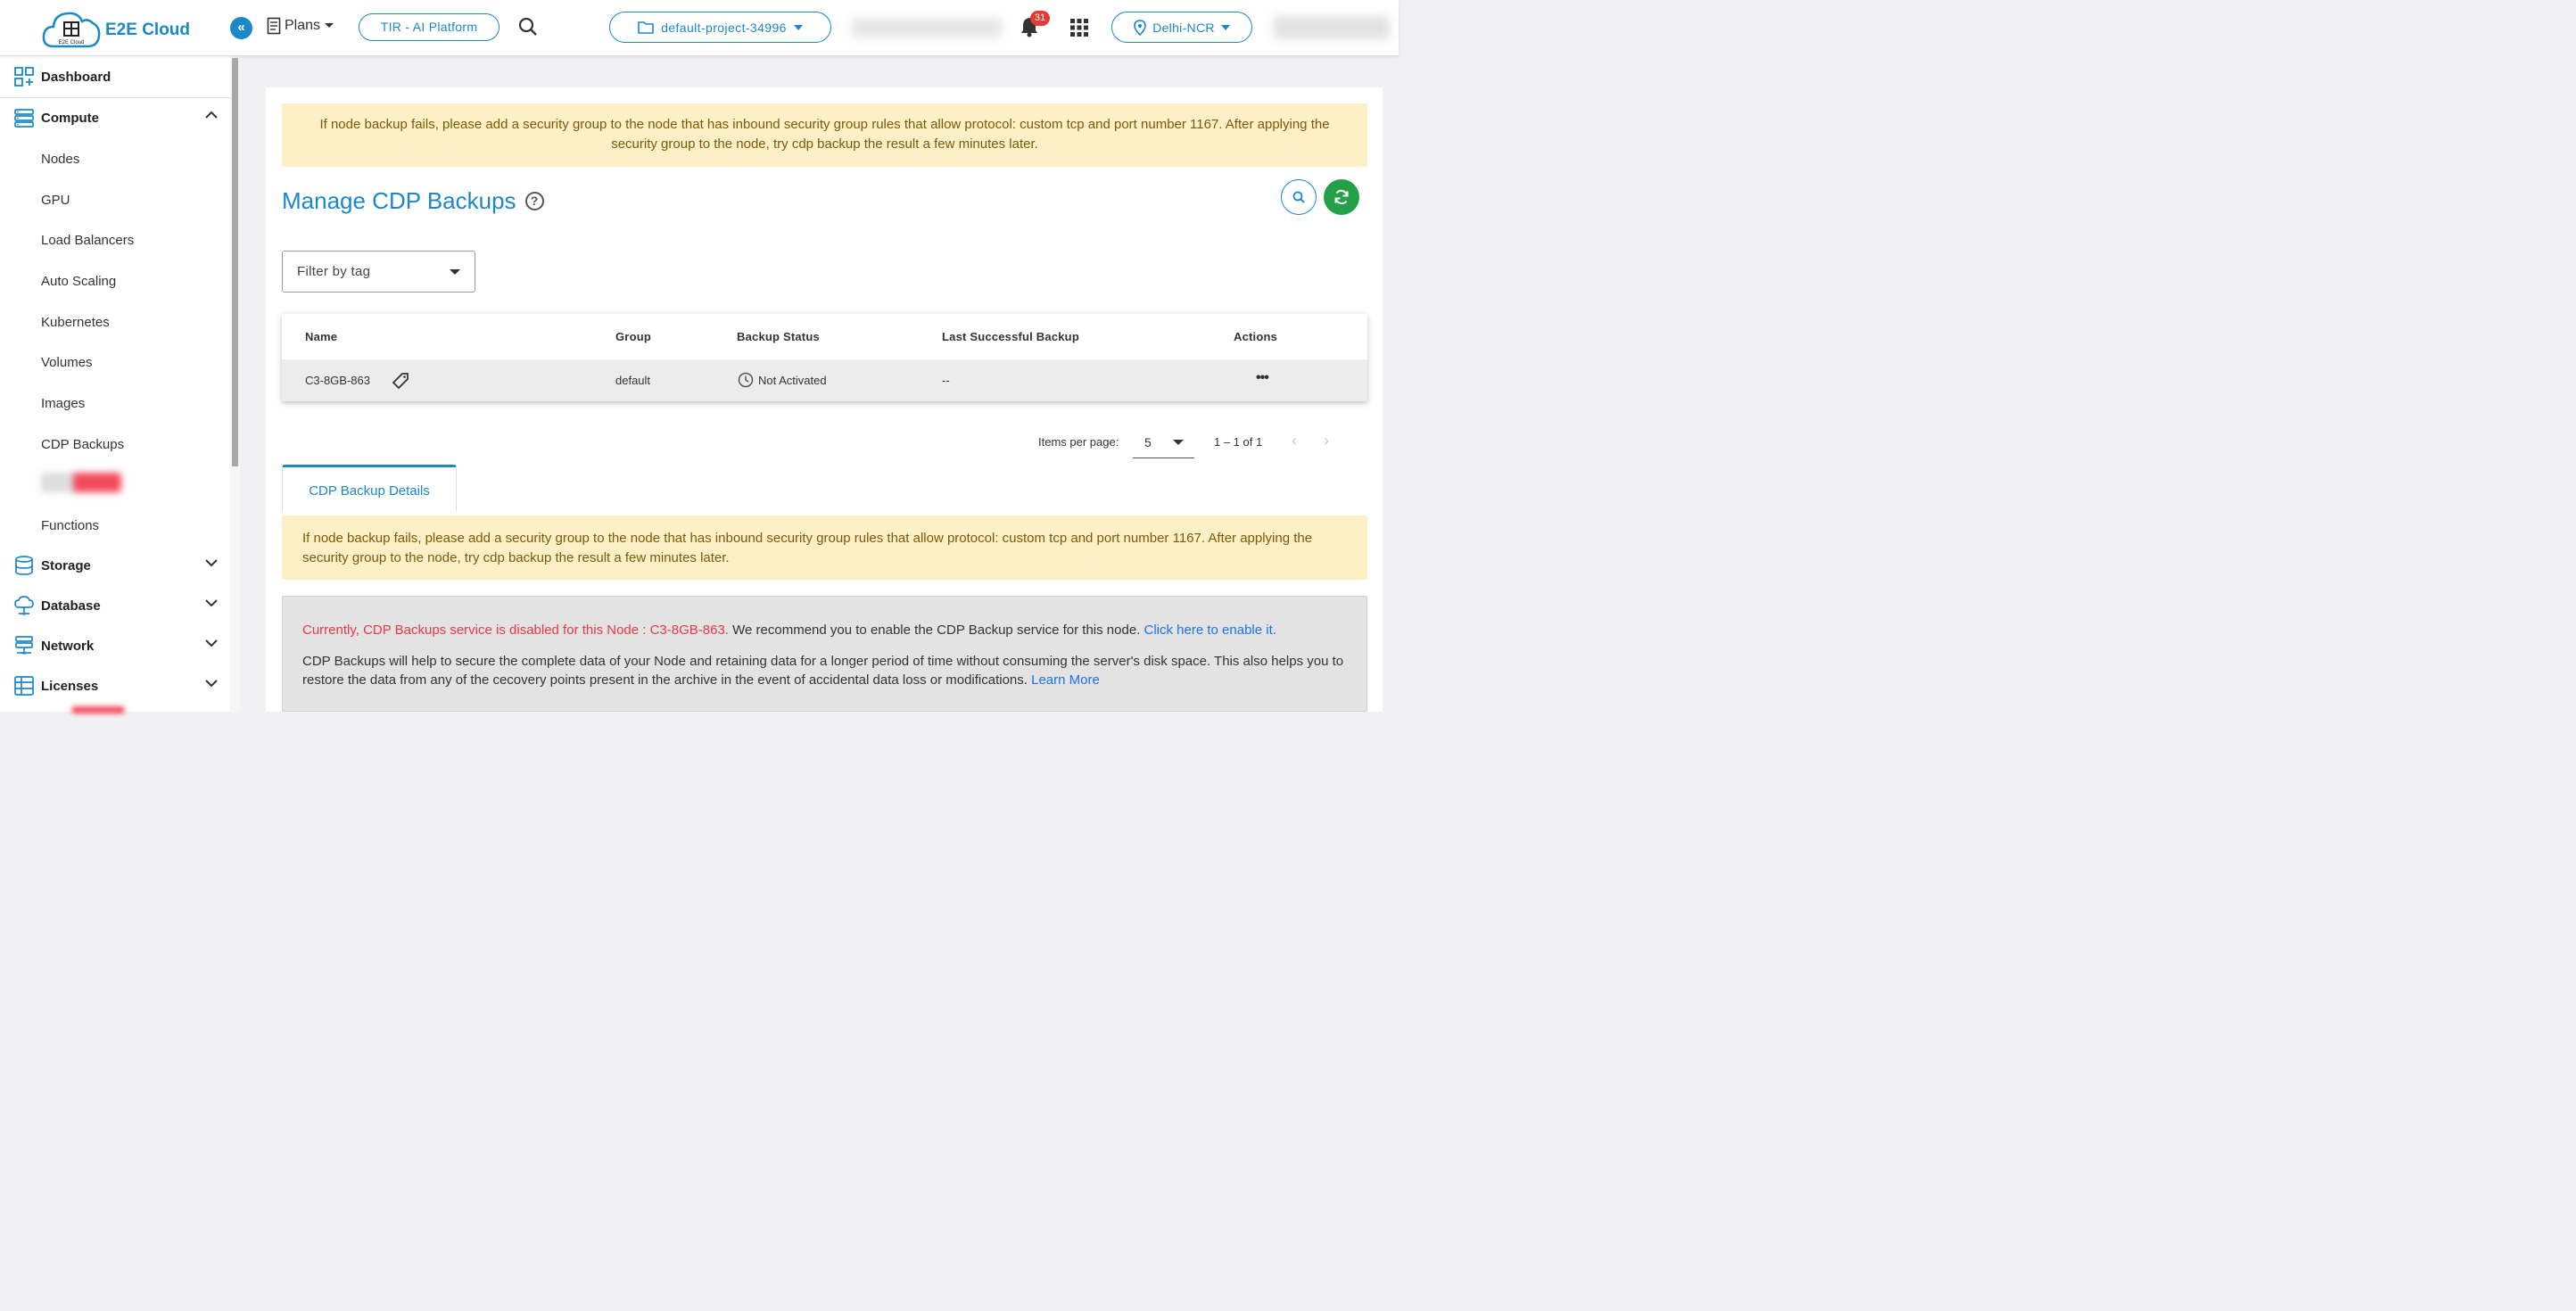 This screenshot has width=2576, height=1311. Describe the element at coordinates (1256, 336) in the screenshot. I see `column-header-actions: Actions` at that location.